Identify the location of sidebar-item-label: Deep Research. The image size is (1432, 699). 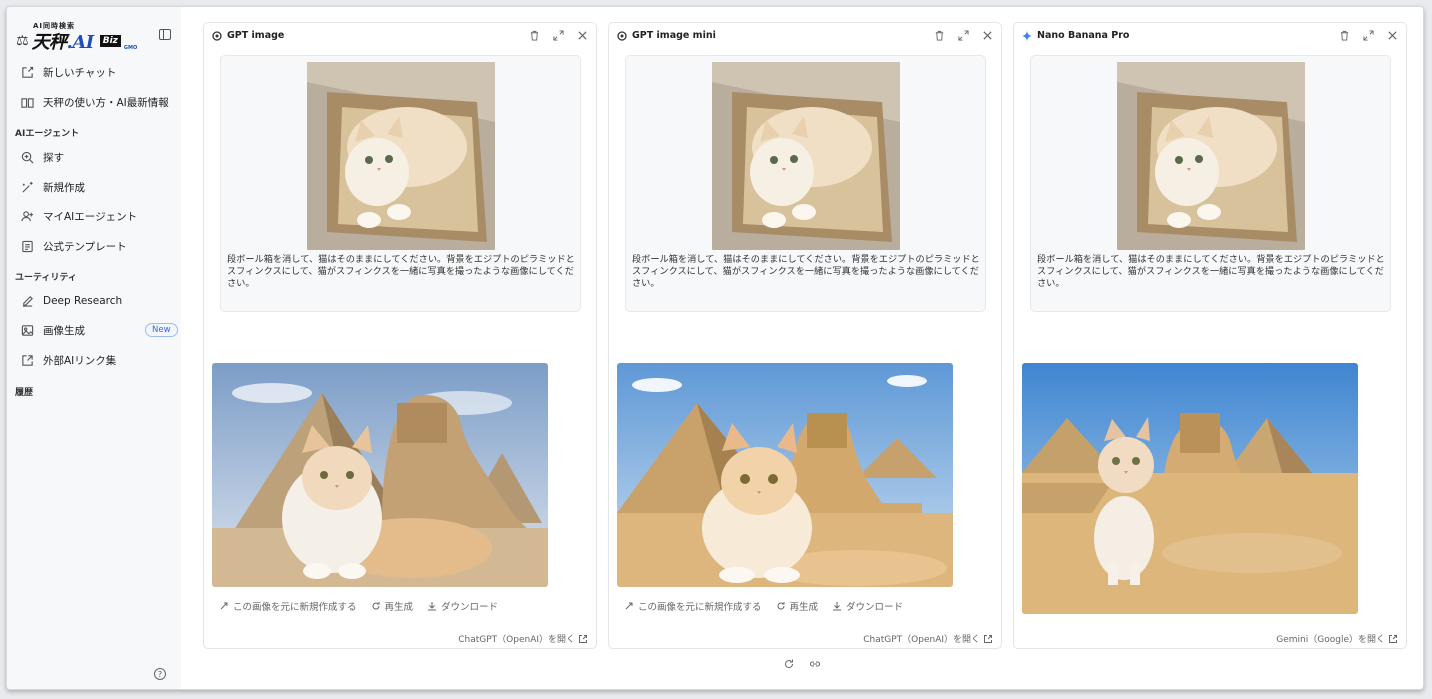
(83, 300).